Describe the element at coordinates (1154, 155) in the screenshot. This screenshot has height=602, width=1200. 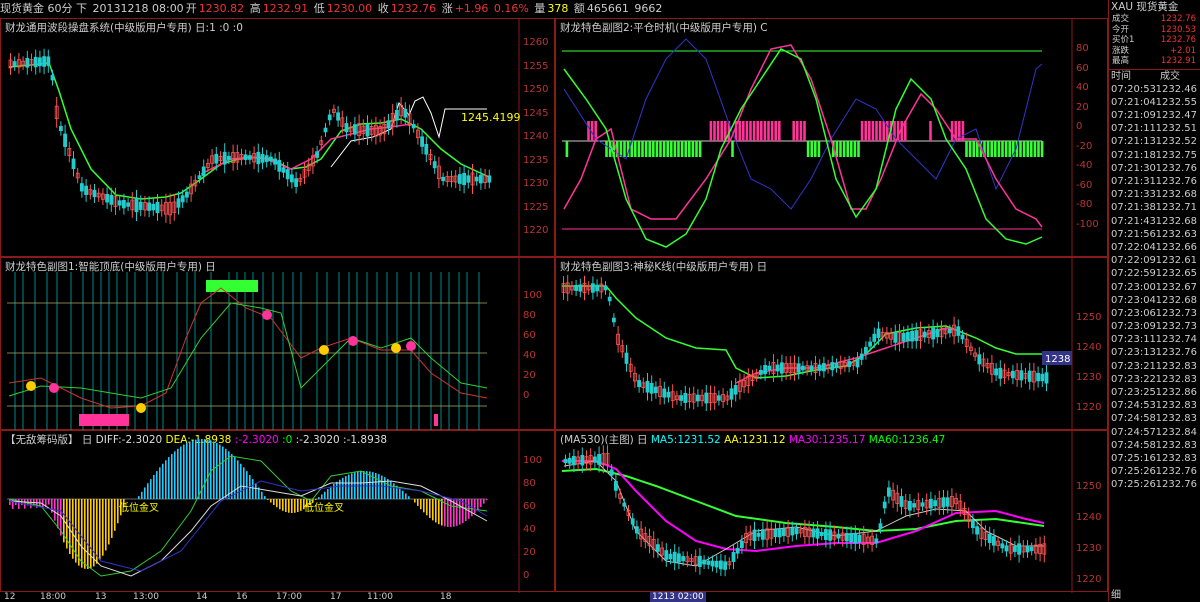
I see `tick-row: 07:21:18 1232.75` at that location.